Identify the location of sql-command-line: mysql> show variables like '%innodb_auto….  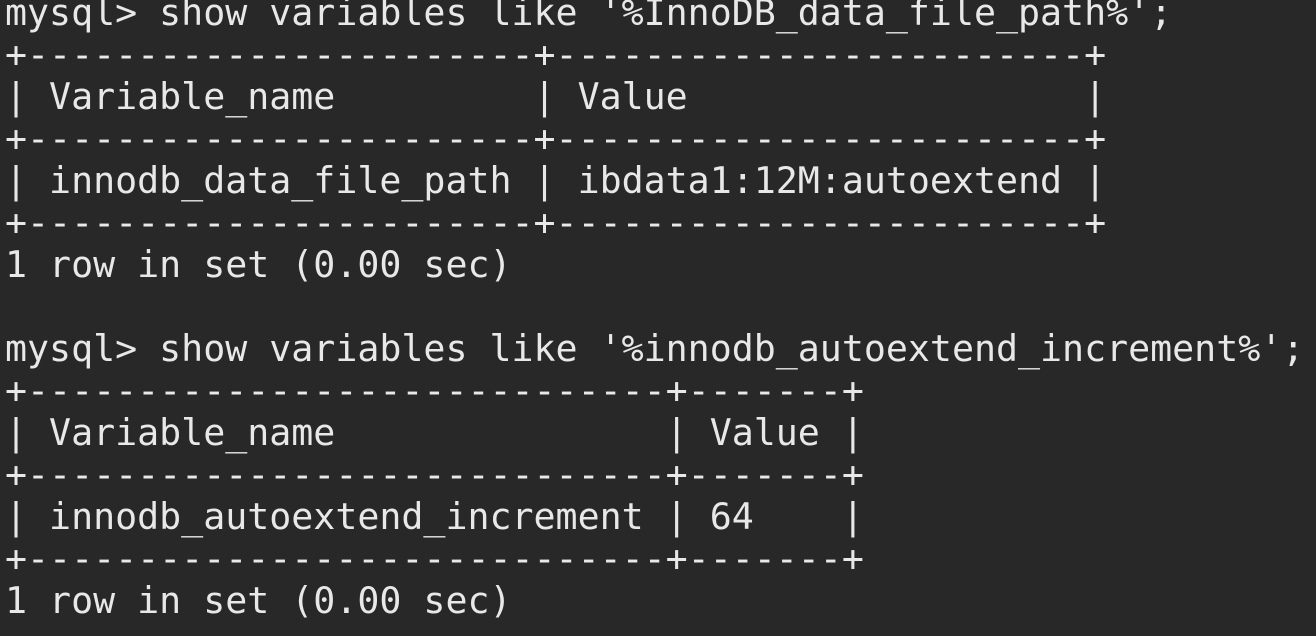
(655, 348).